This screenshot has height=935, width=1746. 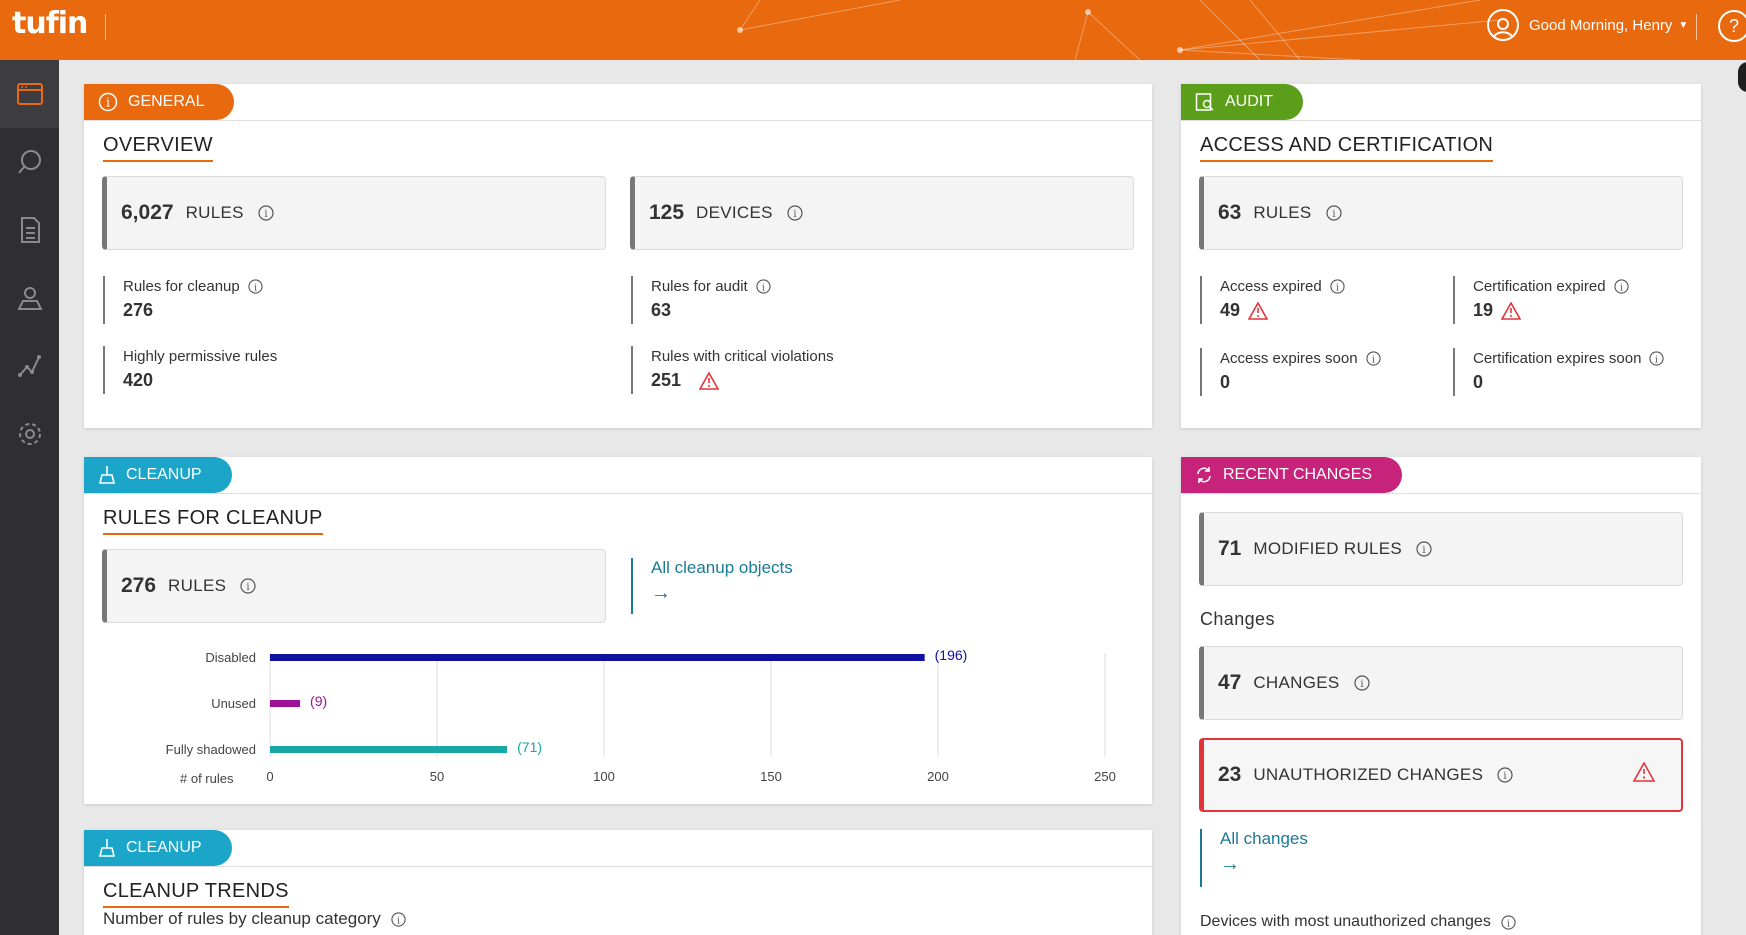 What do you see at coordinates (1541, 300) in the screenshot?
I see `metric-certification-expired: Certification expired i 19` at bounding box center [1541, 300].